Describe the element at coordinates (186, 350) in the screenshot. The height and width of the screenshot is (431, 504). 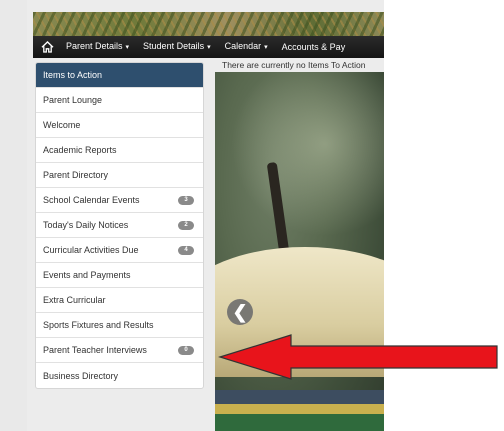
I see `count-badge: 0` at that location.